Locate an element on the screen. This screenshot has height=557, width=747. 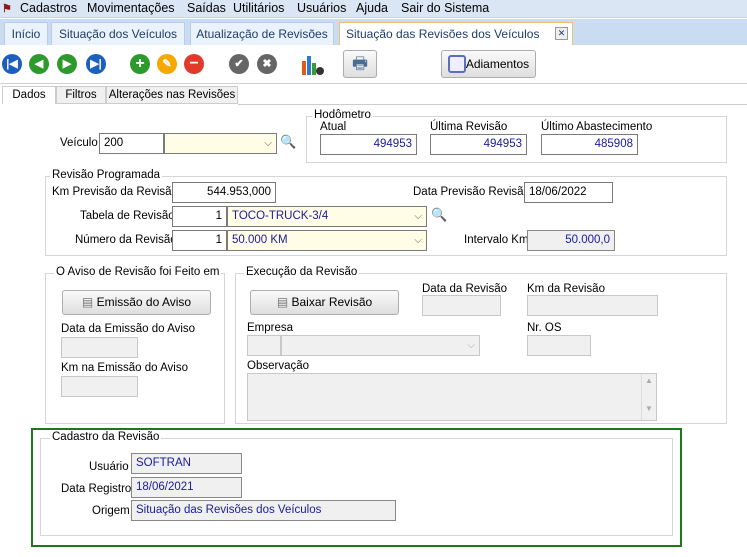
origem-label: Origem is located at coordinates (111, 511).